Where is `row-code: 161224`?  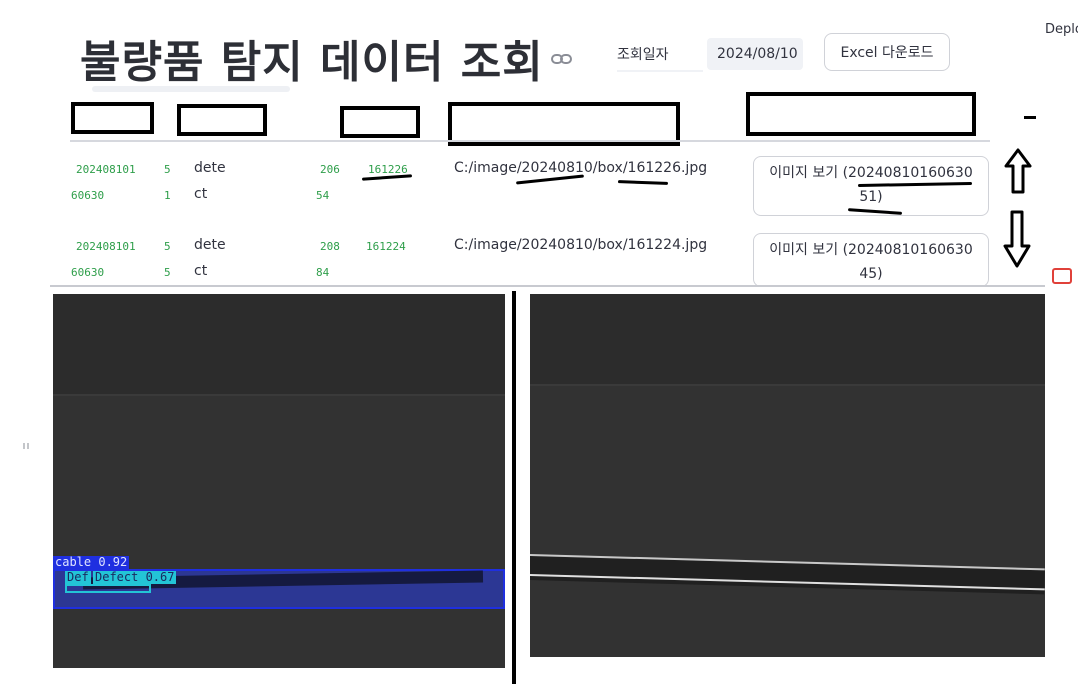 row-code: 161224 is located at coordinates (386, 246).